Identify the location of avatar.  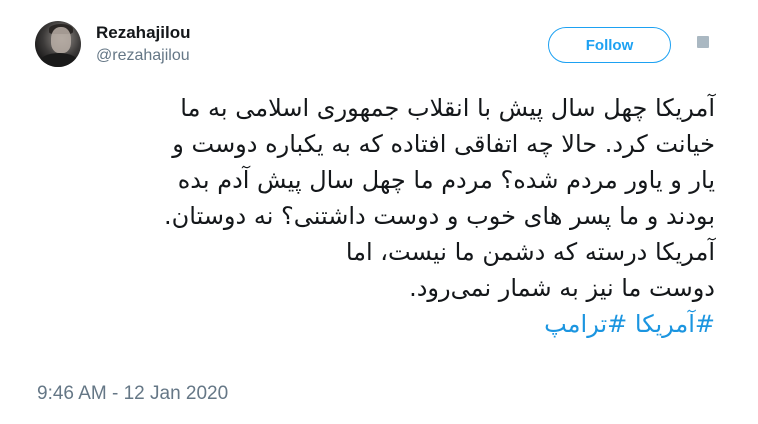
(58, 44).